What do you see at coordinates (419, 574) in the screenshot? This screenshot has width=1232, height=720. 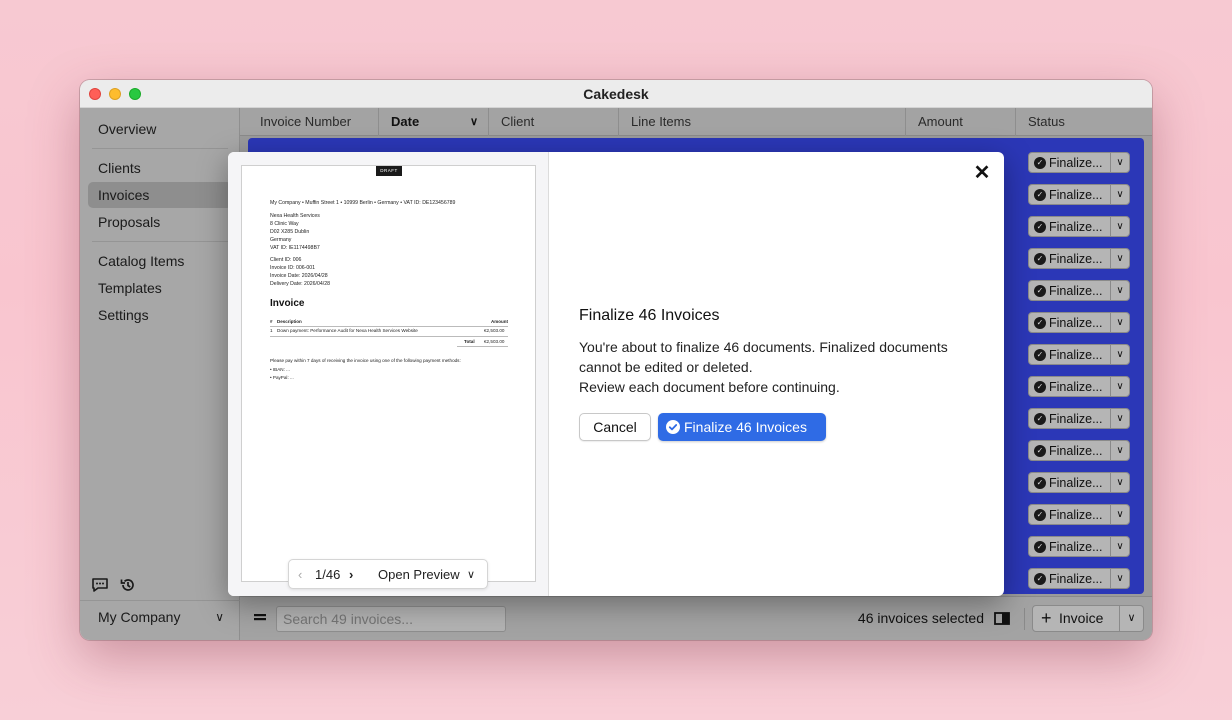 I see `open-preview-button: Open Preview` at bounding box center [419, 574].